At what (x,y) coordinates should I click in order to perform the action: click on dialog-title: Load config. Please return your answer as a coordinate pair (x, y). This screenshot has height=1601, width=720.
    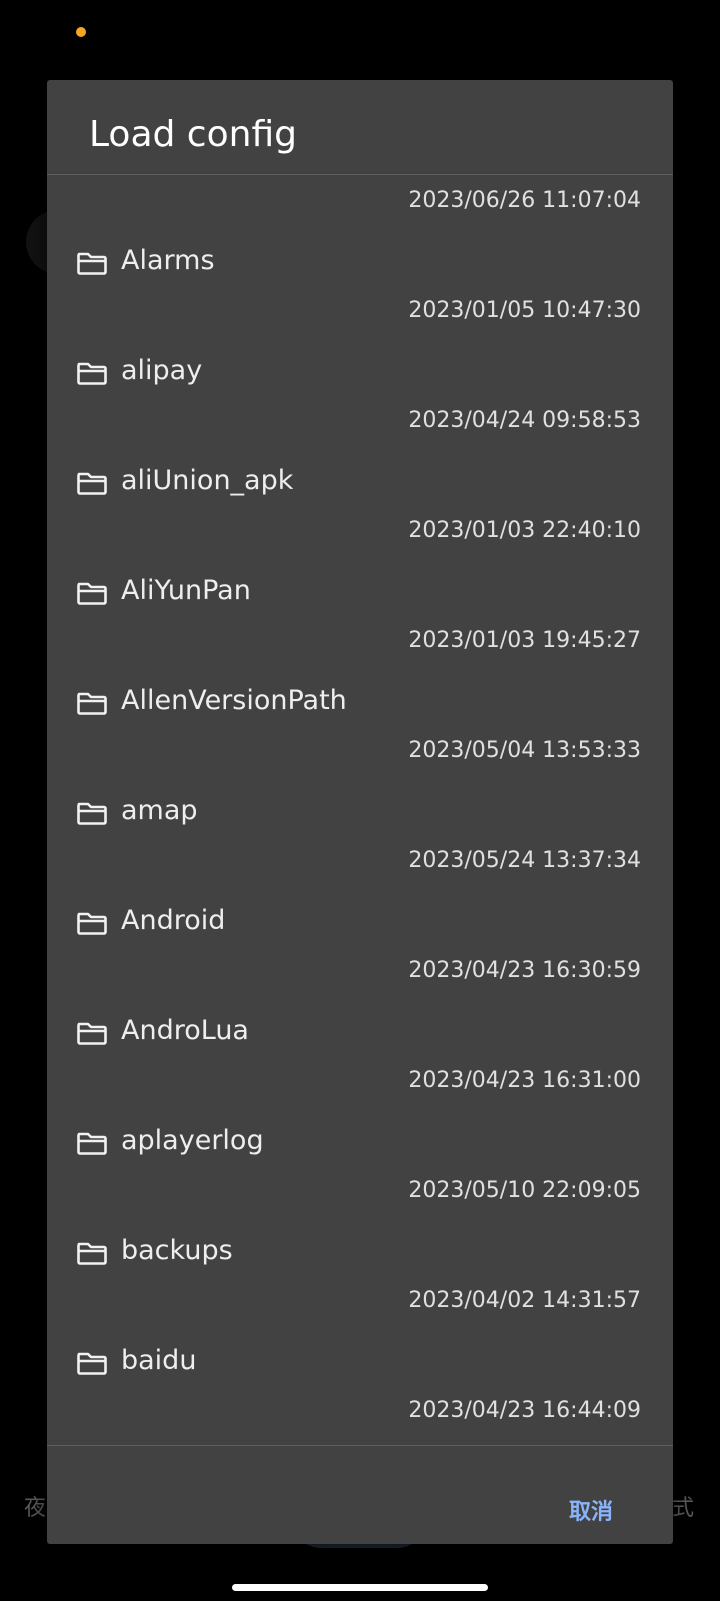
    Looking at the image, I should click on (193, 134).